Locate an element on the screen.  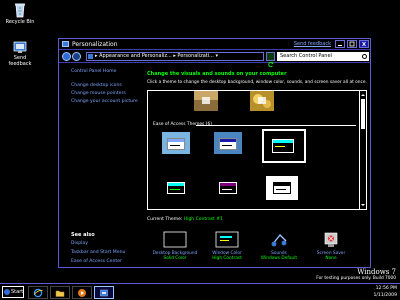
sounds-button: Sounds Windows Default is located at coordinates (279, 246).